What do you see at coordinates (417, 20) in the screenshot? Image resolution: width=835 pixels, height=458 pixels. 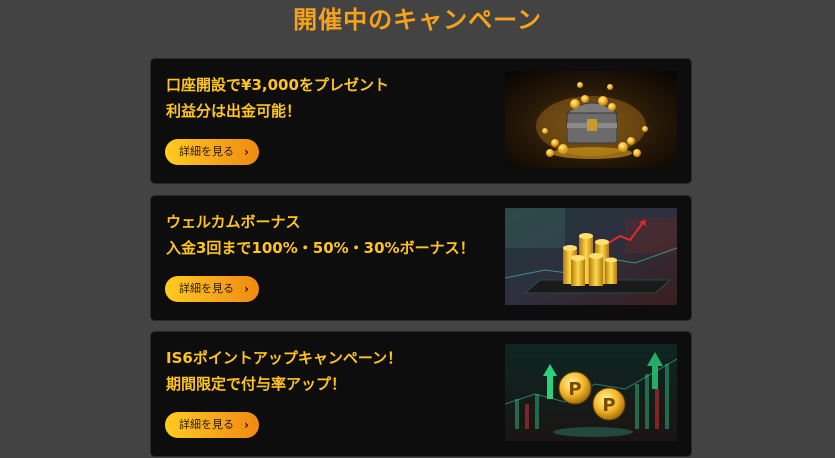 I see `page-title: 開催中のキャンペーン` at bounding box center [417, 20].